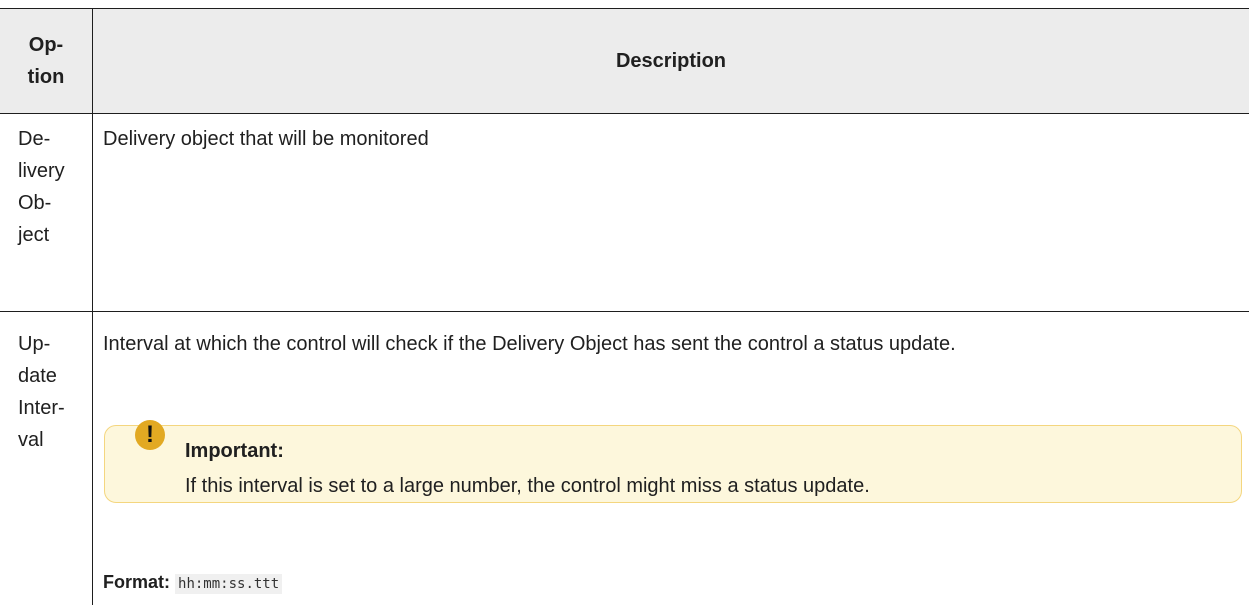 The height and width of the screenshot is (605, 1249). I want to click on row1-option: De- livery Ob- ject, so click(54, 187).